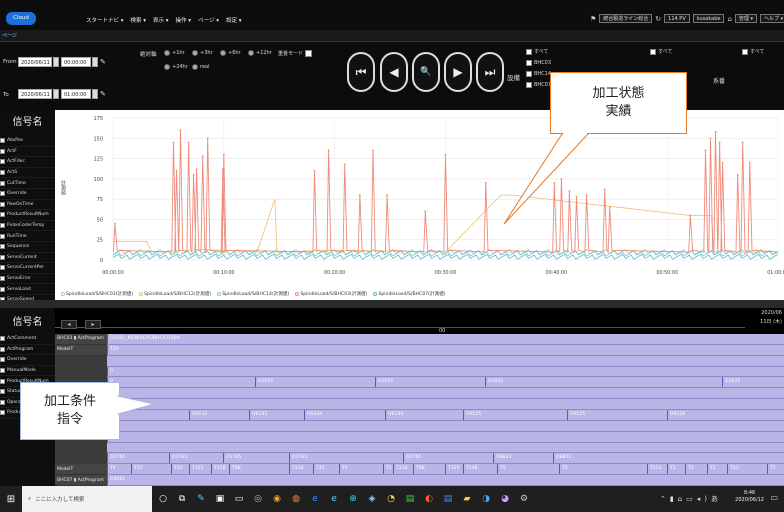 The height and width of the screenshot is (512, 784). What do you see at coordinates (490, 72) in the screenshot?
I see `last-page-button: ⏭` at bounding box center [490, 72].